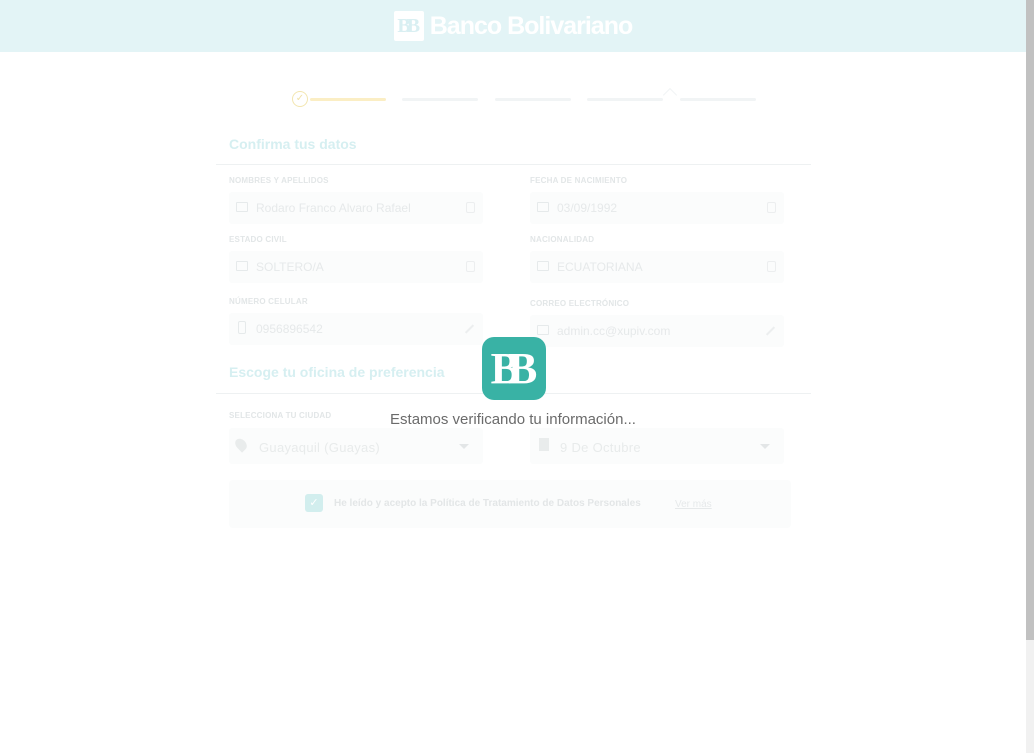 This screenshot has width=1034, height=753. Describe the element at coordinates (600, 267) in the screenshot. I see `nacionalidad-value: ECUATORIANA` at that location.